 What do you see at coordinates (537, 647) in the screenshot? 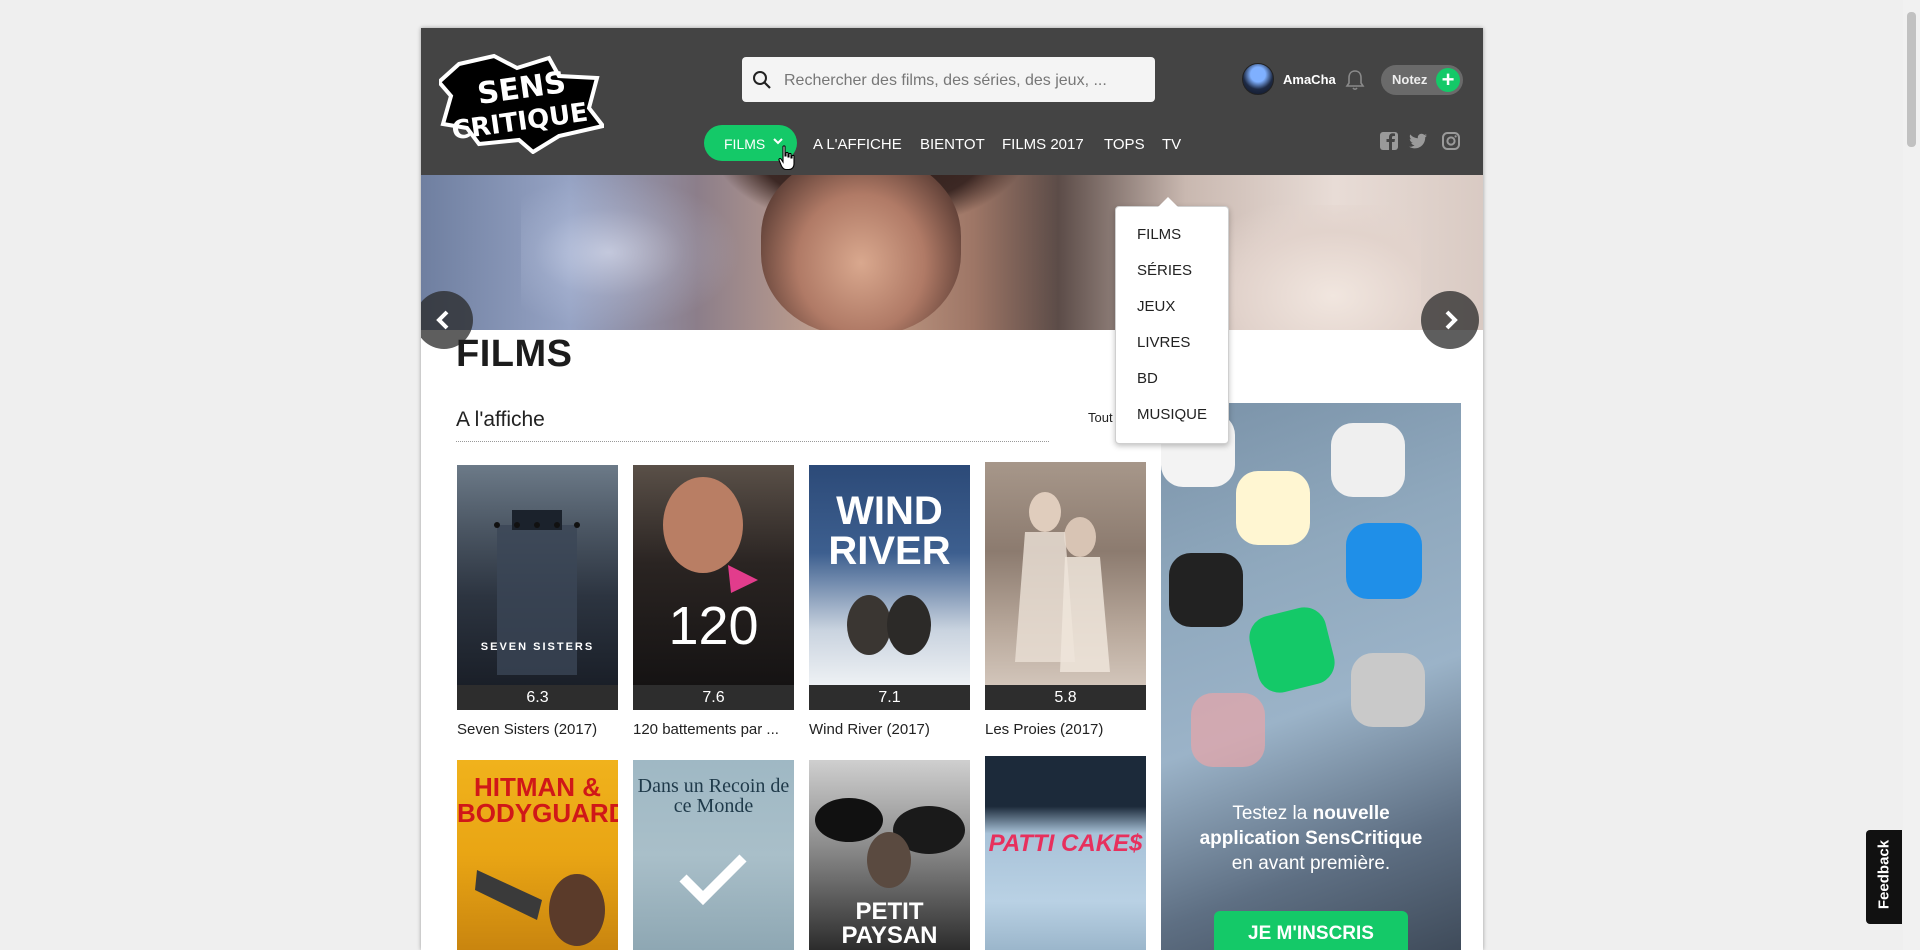
I see `poster-title: SEVEN SISTERS` at bounding box center [537, 647].